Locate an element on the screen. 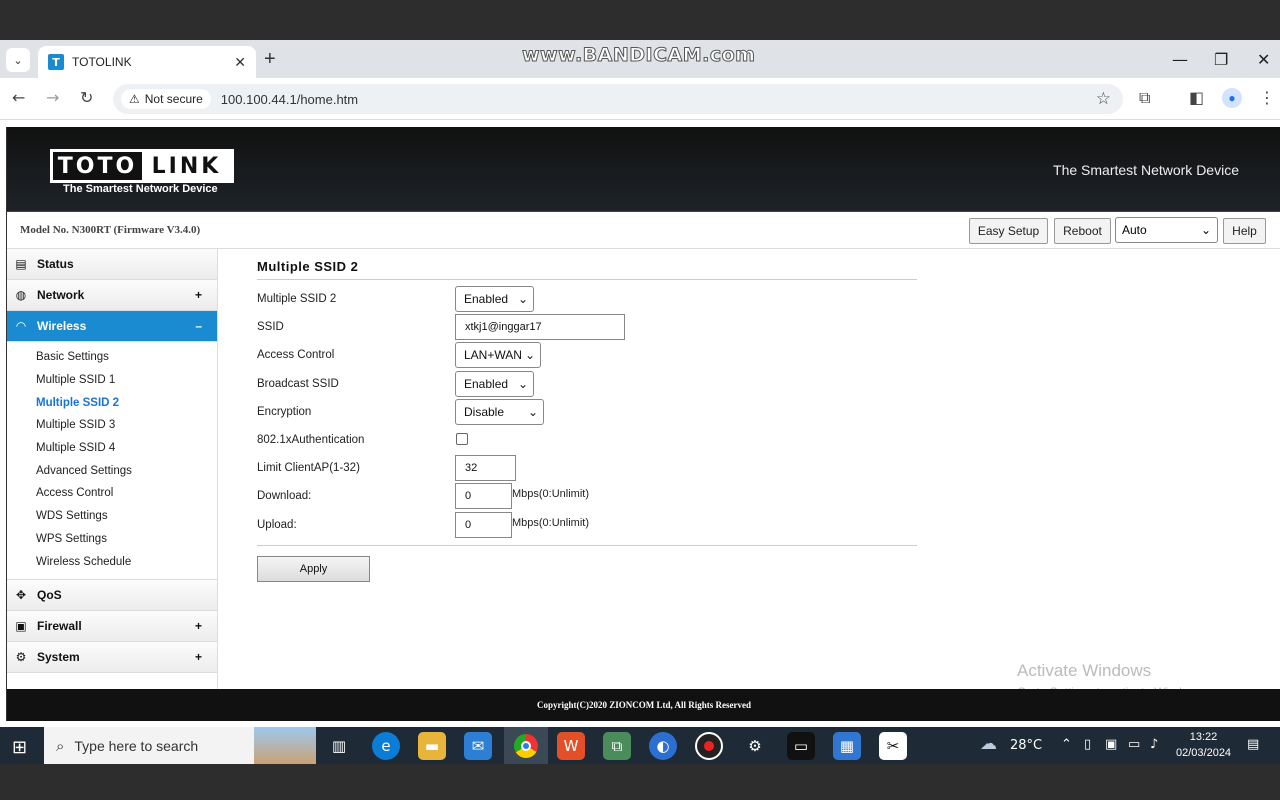 Image resolution: width=1280 pixels, height=800 pixels. address-bar: ⚠ Not secure 100.100.44.1/home.htm ☆ is located at coordinates (618, 99).